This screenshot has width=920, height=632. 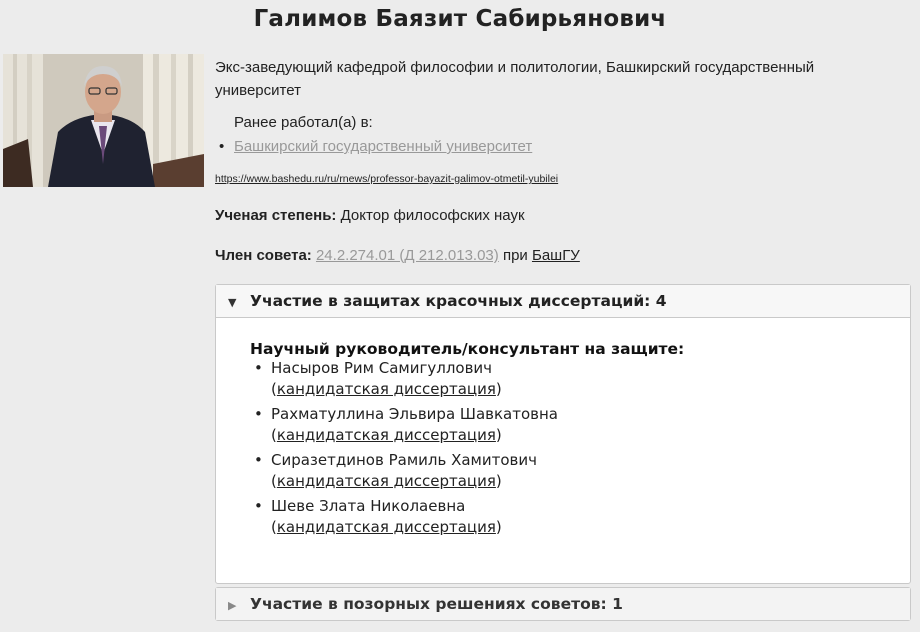 I want to click on previous-work-list: • Башкирский государственный университет, so click(x=373, y=146).